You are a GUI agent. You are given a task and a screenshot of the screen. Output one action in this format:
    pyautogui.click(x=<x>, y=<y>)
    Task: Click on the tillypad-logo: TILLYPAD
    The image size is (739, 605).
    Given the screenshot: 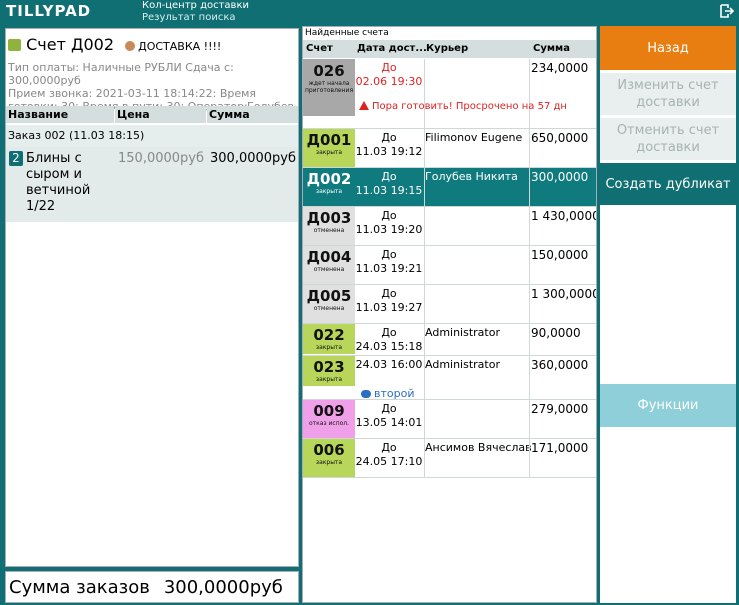 What is the action you would take?
    pyautogui.click(x=49, y=11)
    